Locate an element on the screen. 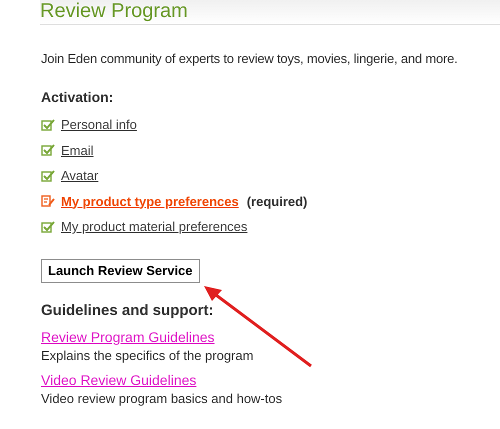 The image size is (500, 429). activation-link: Personal info is located at coordinates (99, 124).